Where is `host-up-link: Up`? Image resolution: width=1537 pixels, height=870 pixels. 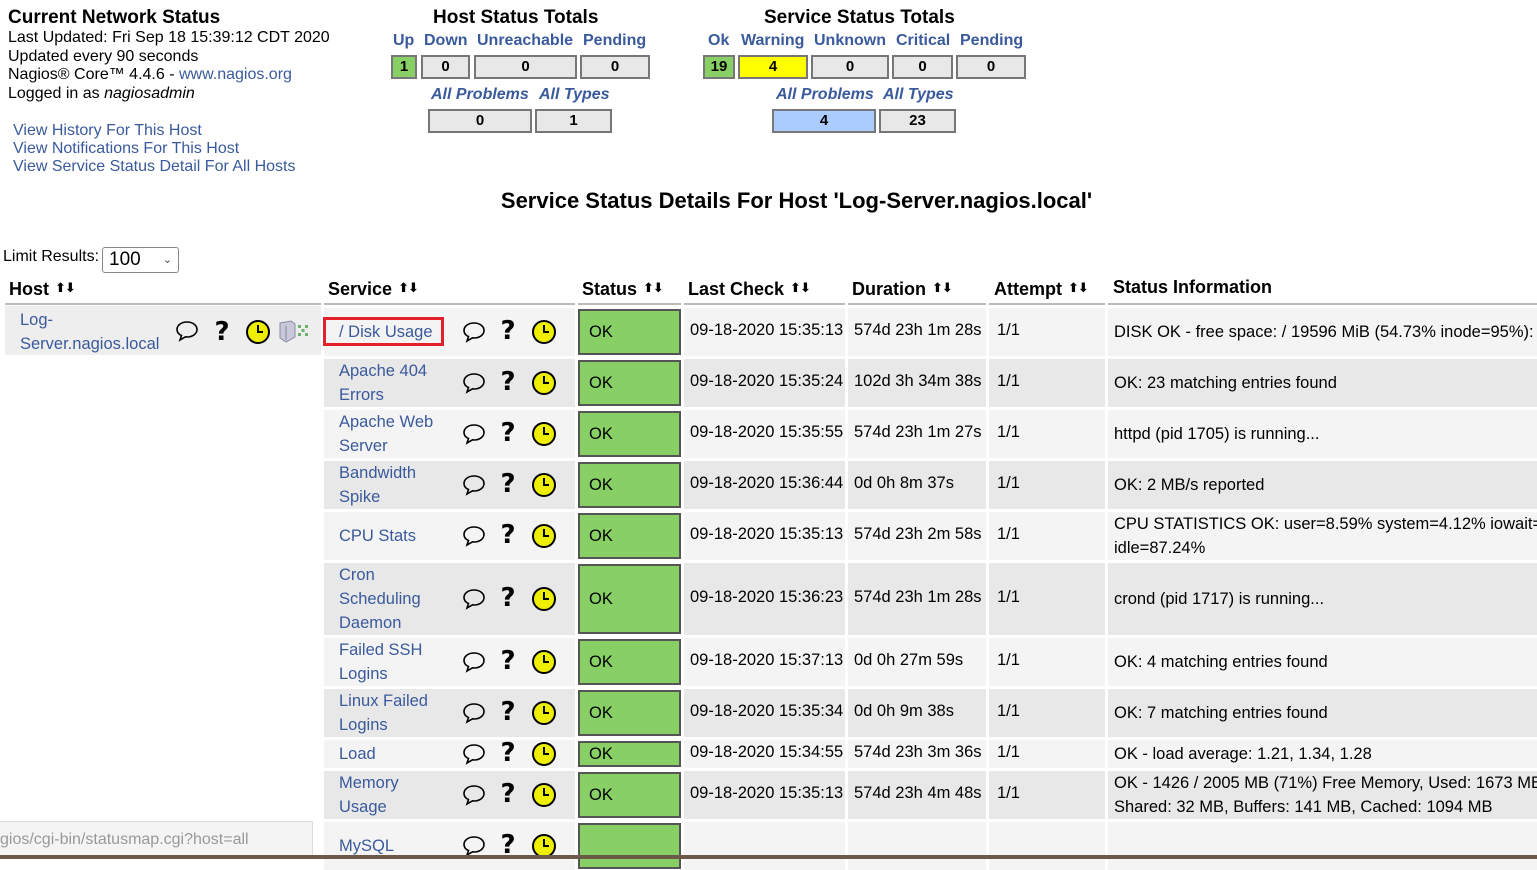 host-up-link: Up is located at coordinates (403, 41).